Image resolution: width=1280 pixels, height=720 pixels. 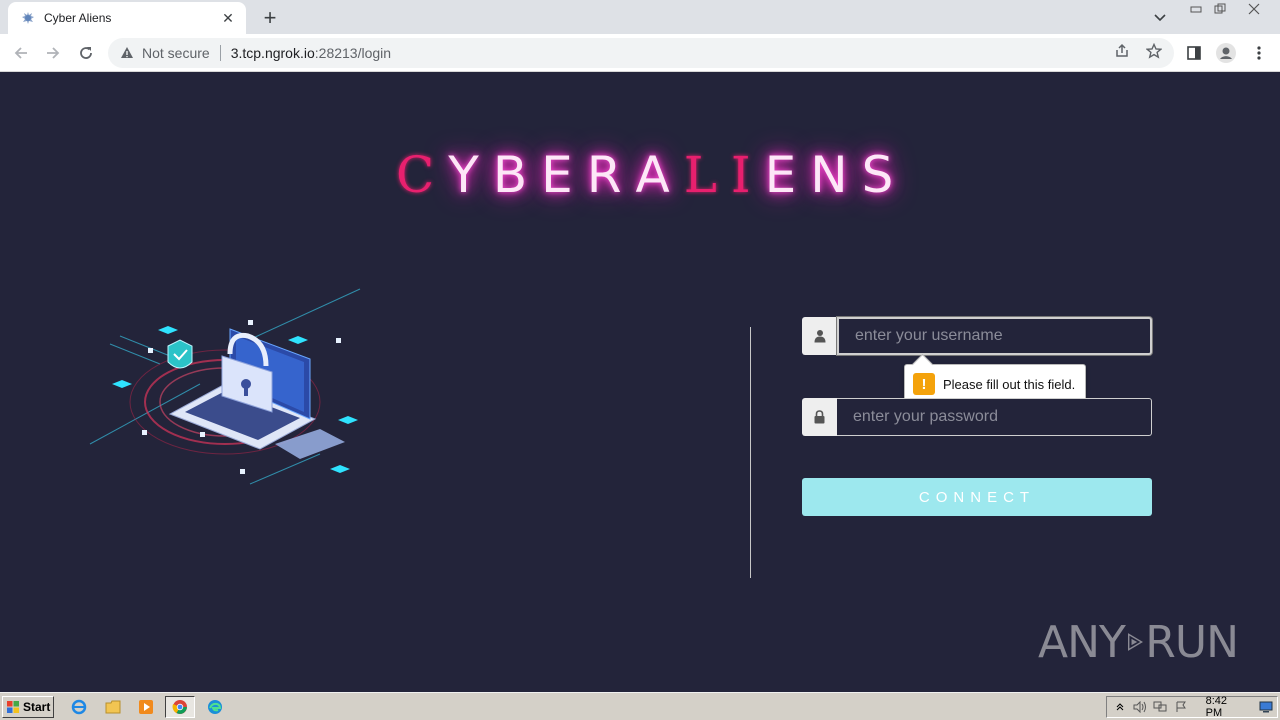 I want to click on browser-toolbar: Not secure 3.tcp.ngrok.io:28213/login, so click(x=640, y=53).